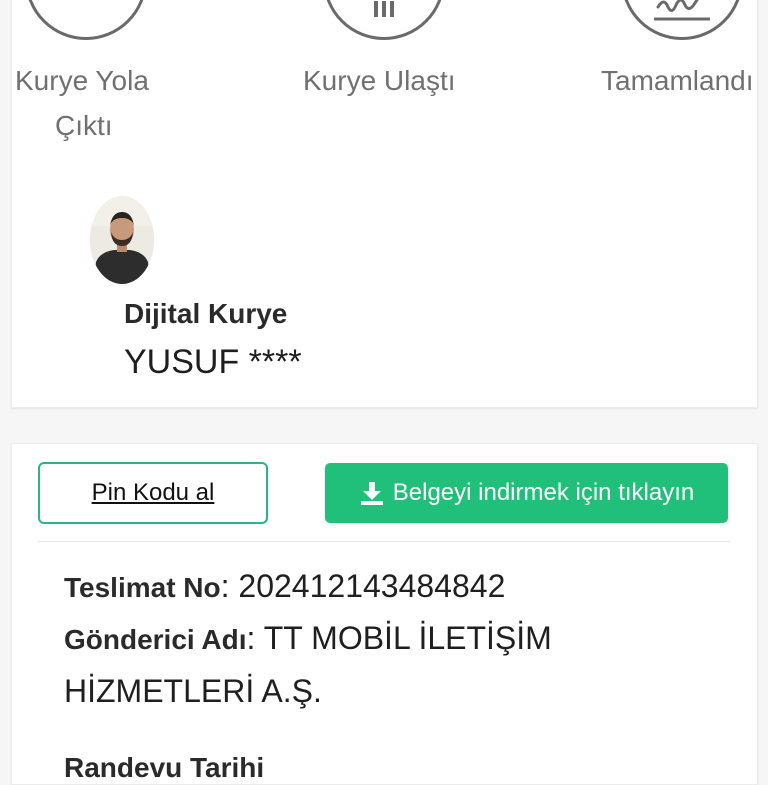 This screenshot has height=785, width=768. What do you see at coordinates (677, 80) in the screenshot?
I see `step-label-completed: Tamamlandı` at bounding box center [677, 80].